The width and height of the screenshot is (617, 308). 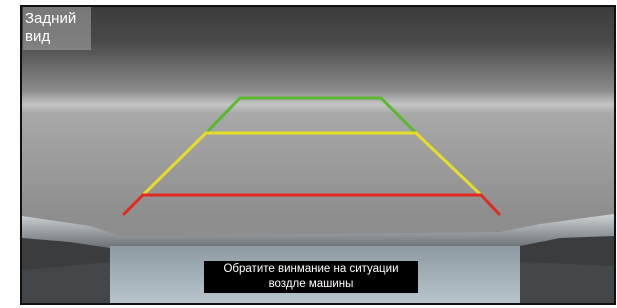 I want to click on view-label-line1: Задний, so click(x=51, y=18).